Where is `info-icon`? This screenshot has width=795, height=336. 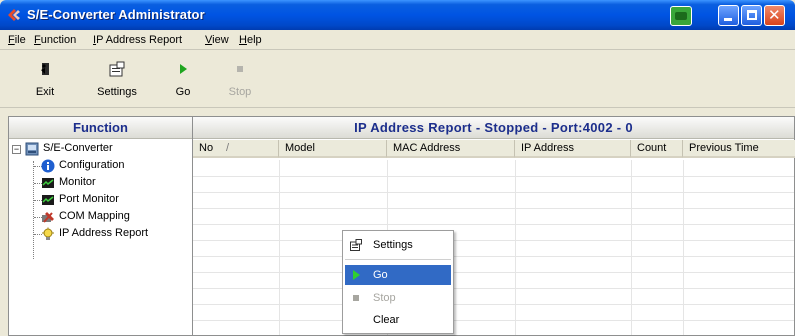
info-icon is located at coordinates (48, 166).